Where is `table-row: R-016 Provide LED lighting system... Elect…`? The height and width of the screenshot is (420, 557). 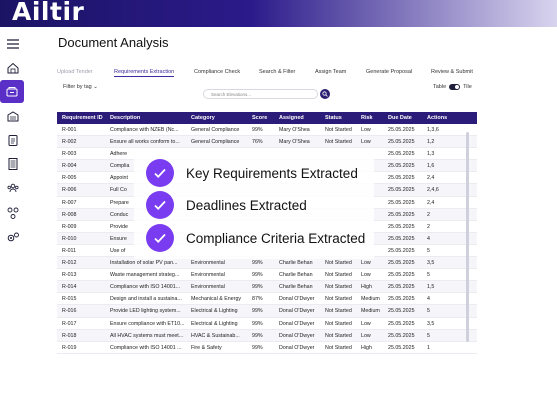 table-row: R-016 Provide LED lighting system... Elect… is located at coordinates (267, 311).